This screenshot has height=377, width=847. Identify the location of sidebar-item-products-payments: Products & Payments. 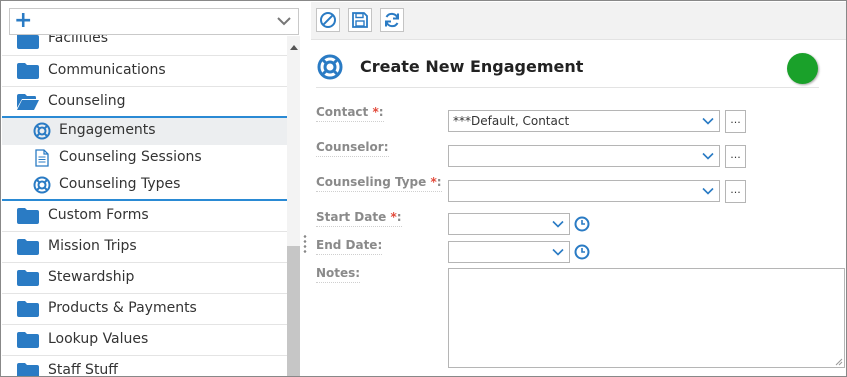
(144, 309).